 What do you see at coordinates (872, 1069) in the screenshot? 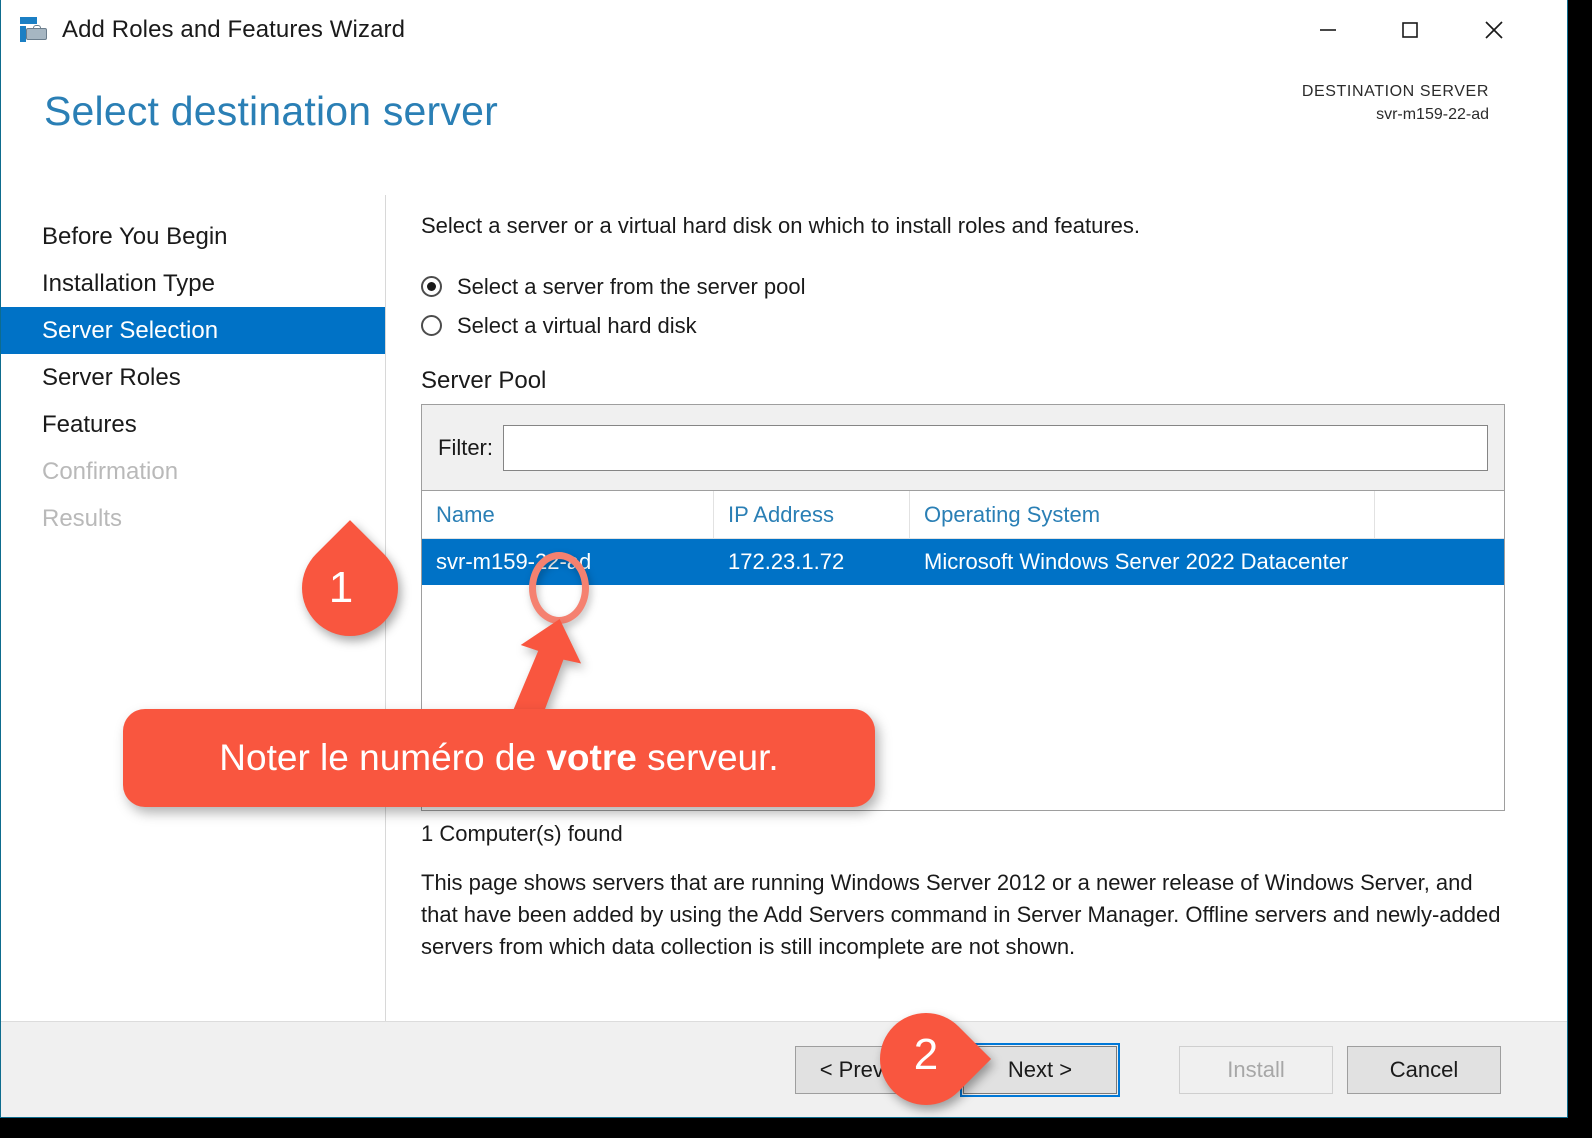
I see `previous-button: < Previous` at bounding box center [872, 1069].